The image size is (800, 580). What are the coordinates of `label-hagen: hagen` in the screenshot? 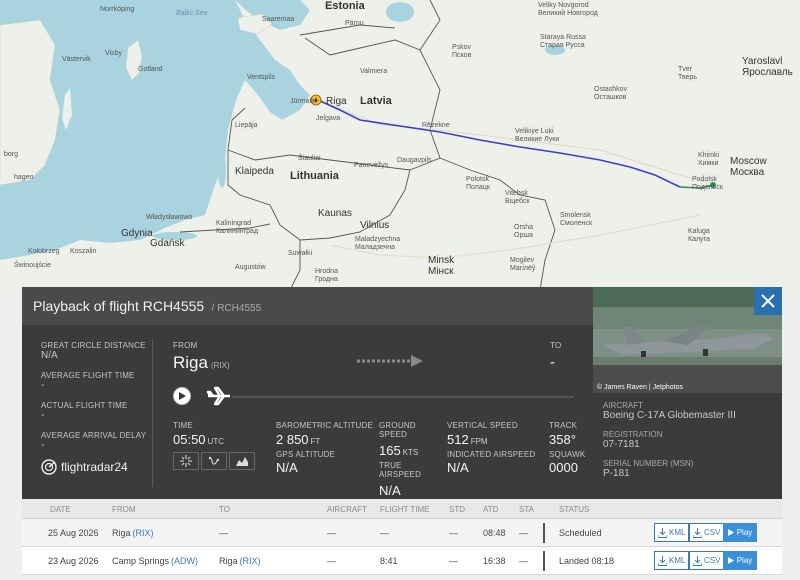 It's located at (24, 177).